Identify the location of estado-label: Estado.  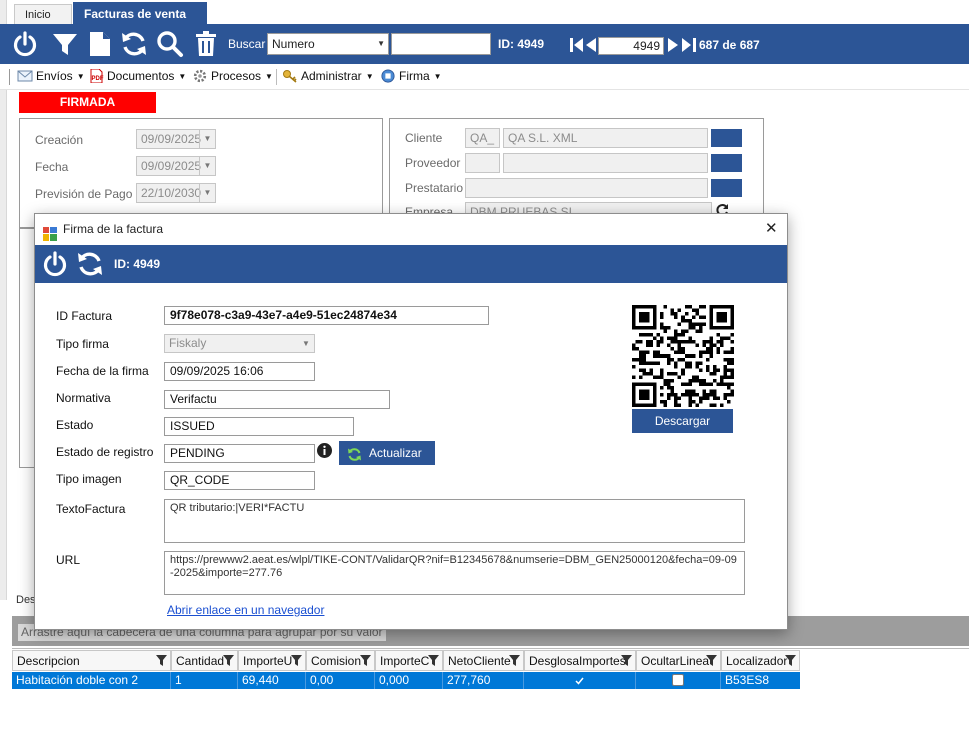
(75, 425).